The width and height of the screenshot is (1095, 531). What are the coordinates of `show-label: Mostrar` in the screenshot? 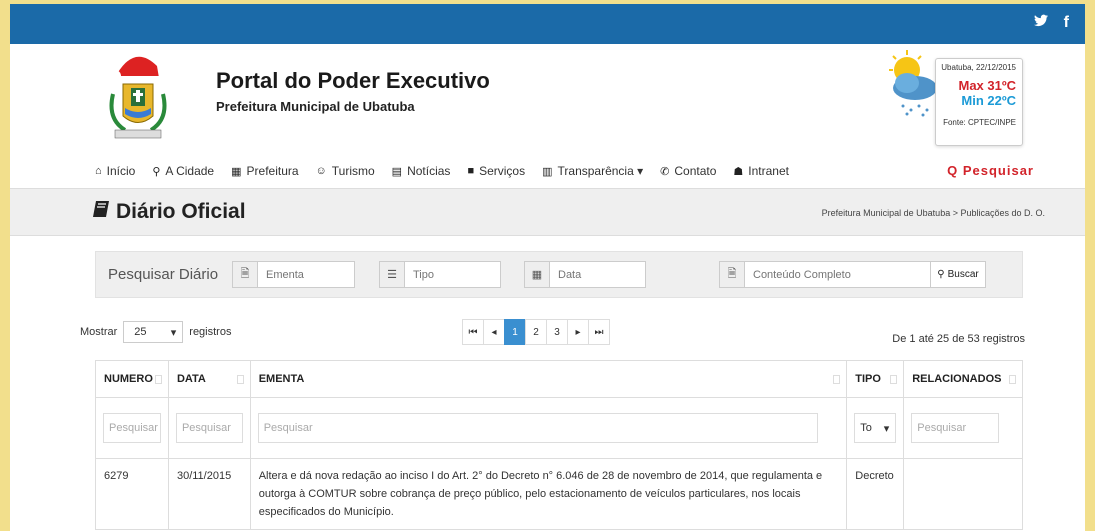 It's located at (99, 332).